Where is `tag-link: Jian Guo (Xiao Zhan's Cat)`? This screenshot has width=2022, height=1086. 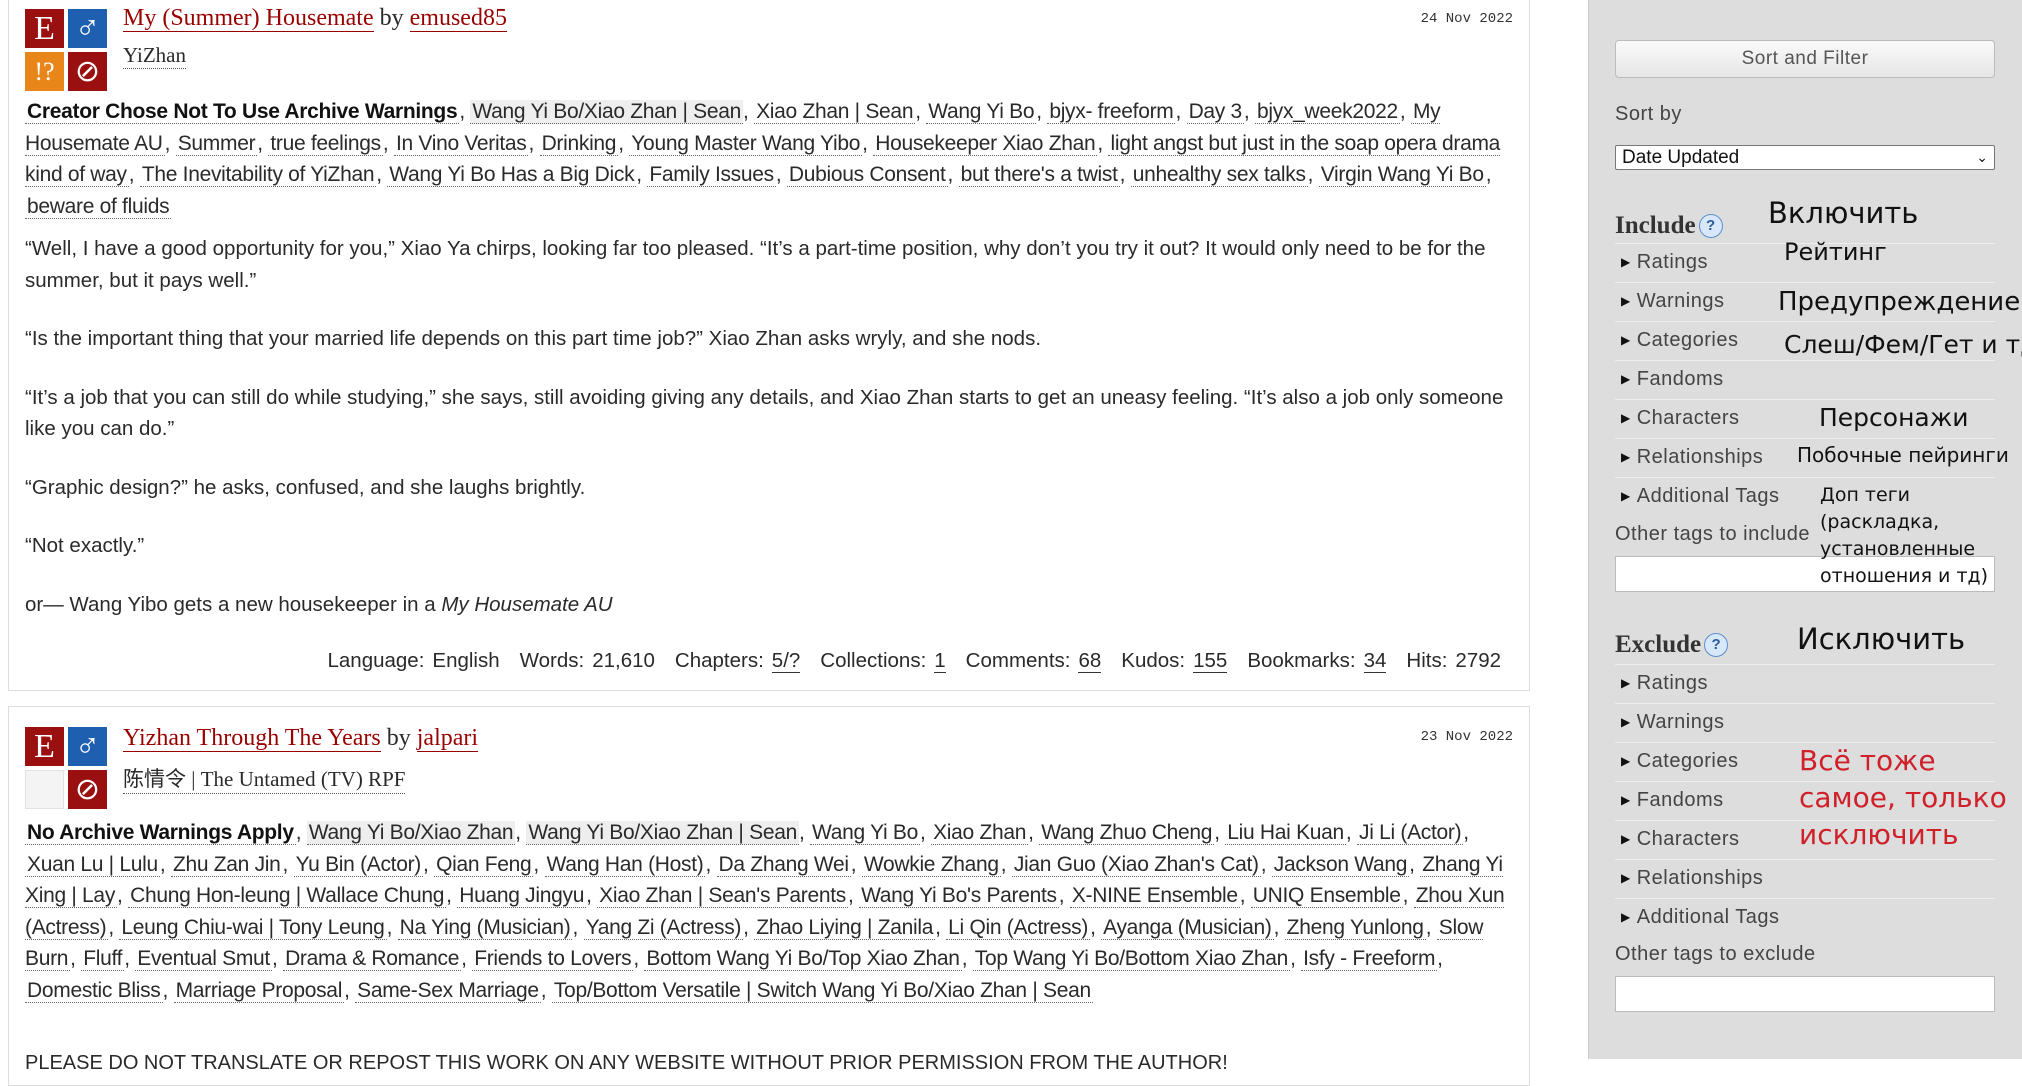
tag-link: Jian Guo (Xiao Zhan's Cat) is located at coordinates (1136, 864).